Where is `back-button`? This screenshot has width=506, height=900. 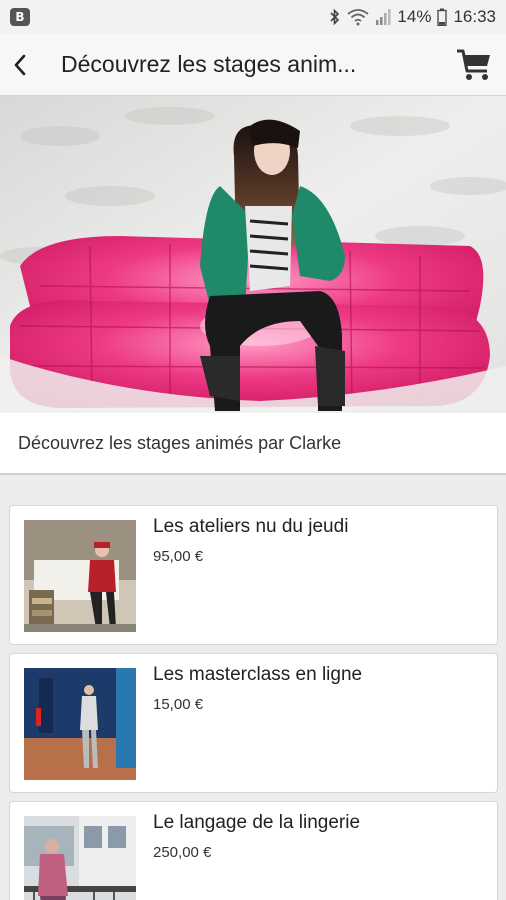 back-button is located at coordinates (20, 65).